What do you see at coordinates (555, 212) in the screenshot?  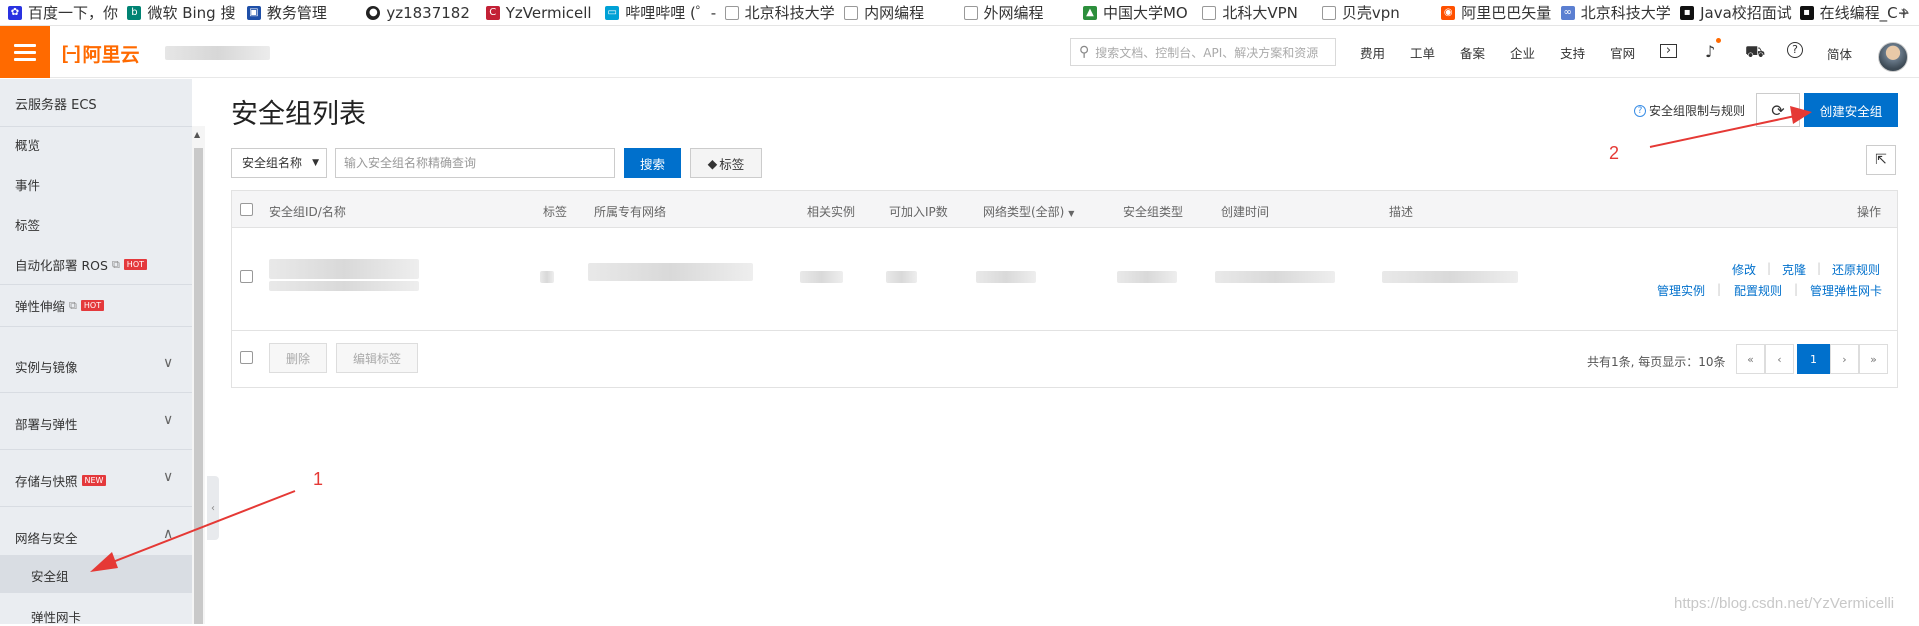 I see `col-tags: 标签` at bounding box center [555, 212].